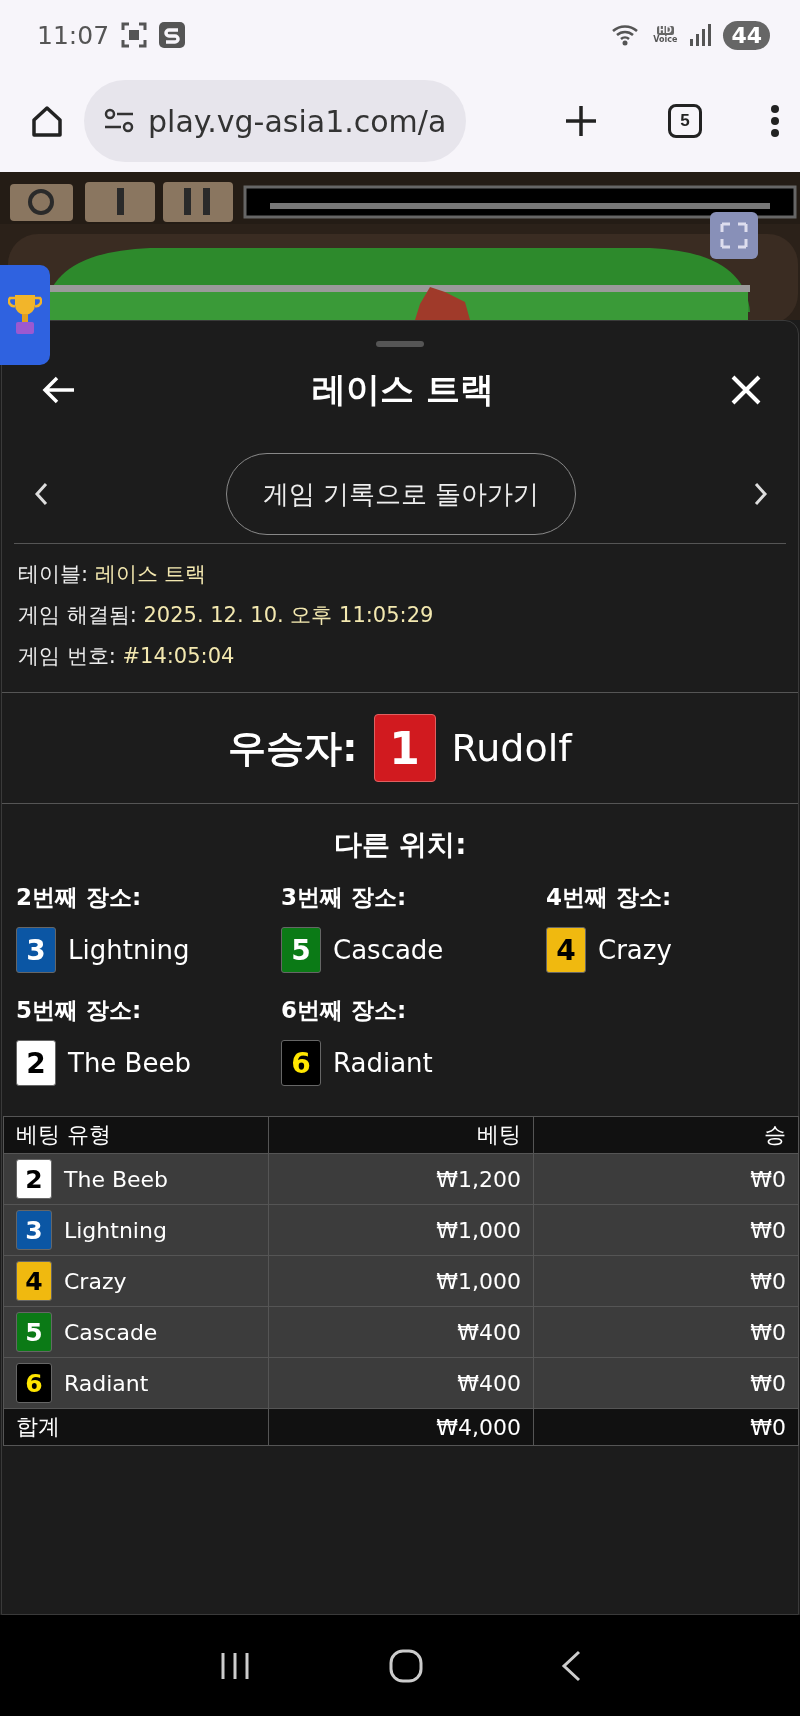 This screenshot has width=800, height=1716. Describe the element at coordinates (401, 1179) in the screenshot. I see `bet-amount: ₩1,200` at that location.